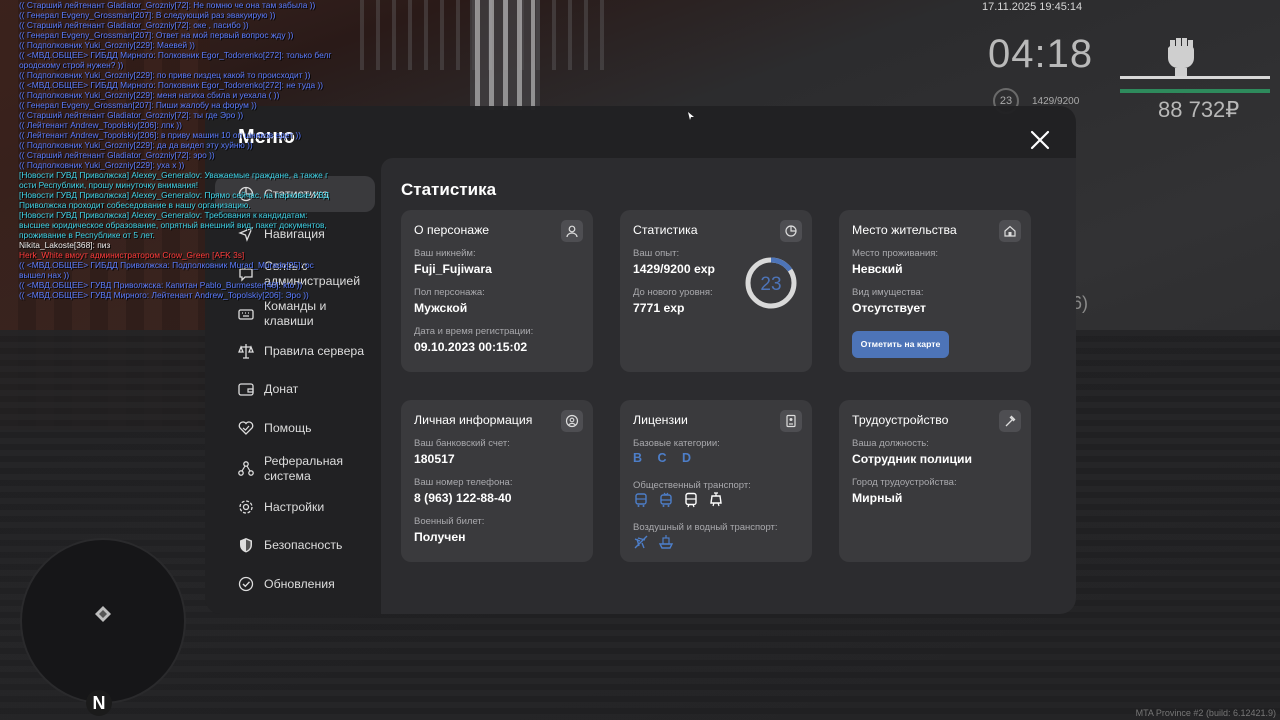  I want to click on air-water-label: Воздушный и водный транспорт:, so click(705, 527).